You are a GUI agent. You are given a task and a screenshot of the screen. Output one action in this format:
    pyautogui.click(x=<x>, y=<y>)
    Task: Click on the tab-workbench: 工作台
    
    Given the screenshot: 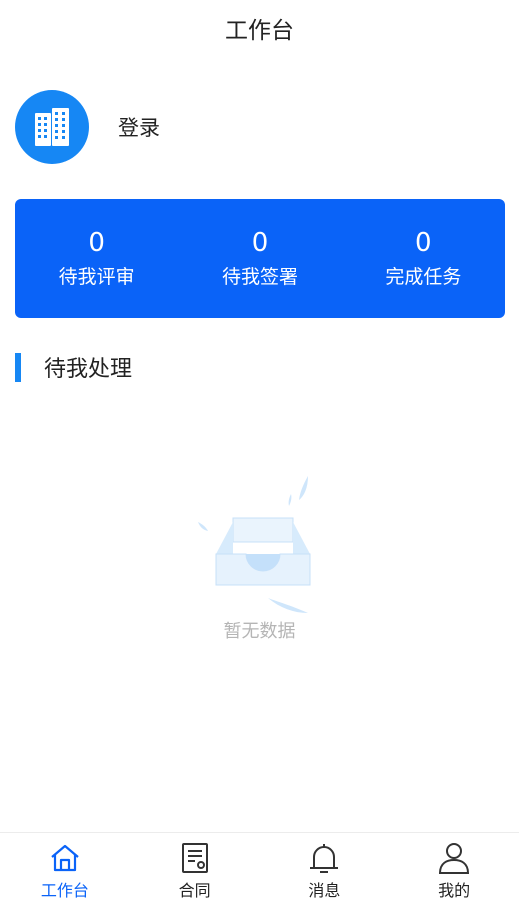 What is the action you would take?
    pyautogui.click(x=65, y=867)
    